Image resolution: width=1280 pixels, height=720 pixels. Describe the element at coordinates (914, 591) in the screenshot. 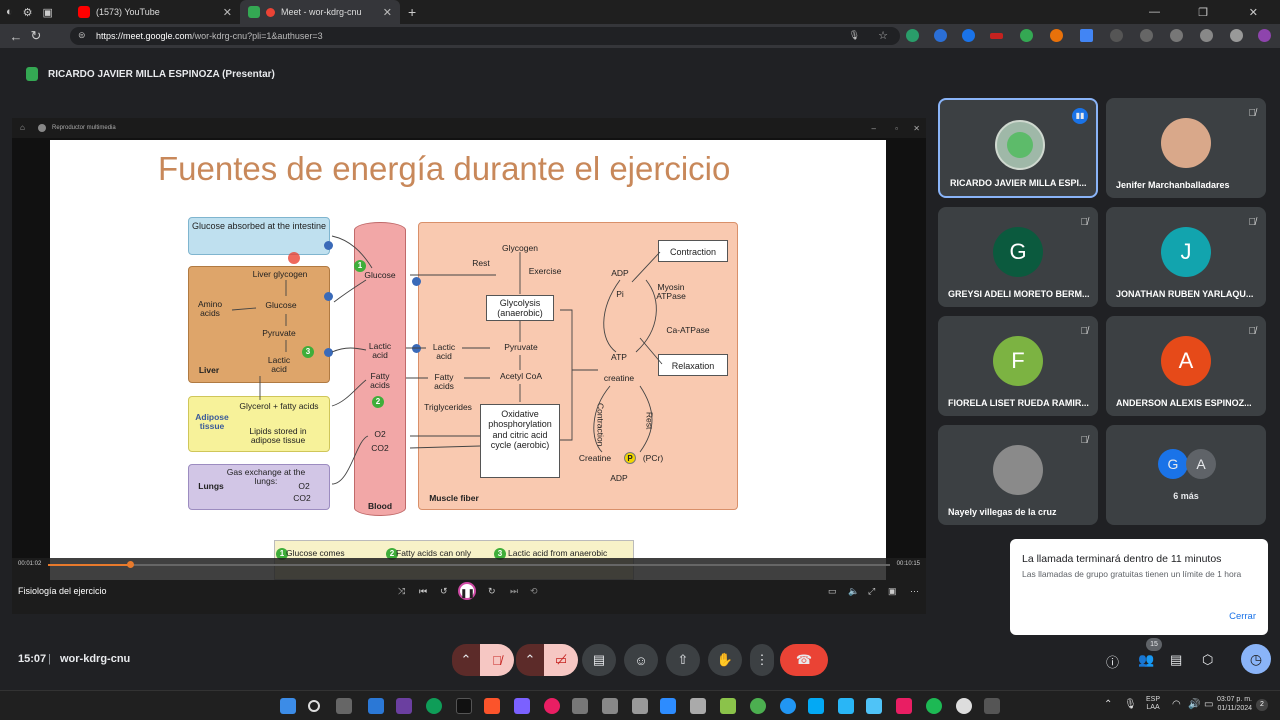

I see `more-options-icon: ⋯` at that location.